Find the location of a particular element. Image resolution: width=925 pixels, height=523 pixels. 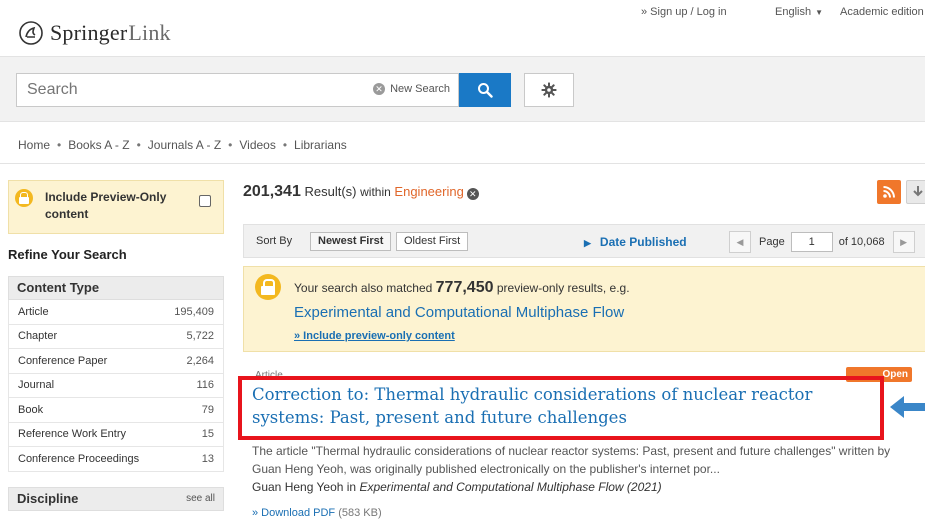

search-settings-button is located at coordinates (549, 90).